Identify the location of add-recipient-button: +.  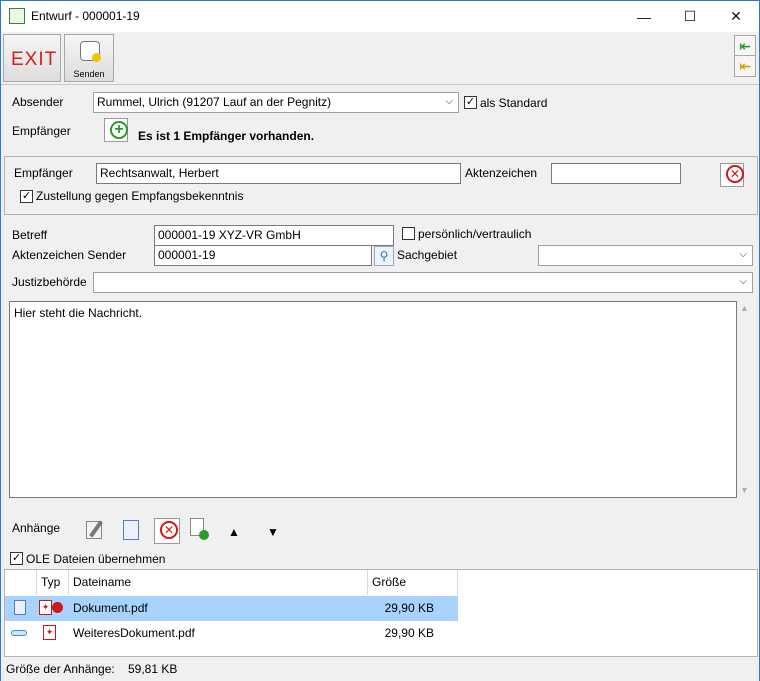
(116, 130).